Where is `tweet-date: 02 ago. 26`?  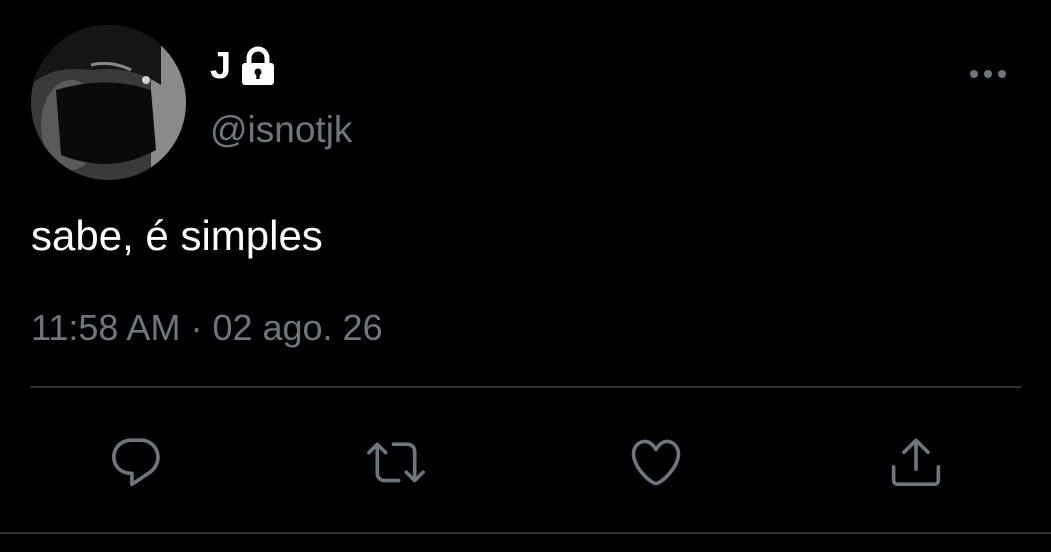
tweet-date: 02 ago. 26 is located at coordinates (297, 327).